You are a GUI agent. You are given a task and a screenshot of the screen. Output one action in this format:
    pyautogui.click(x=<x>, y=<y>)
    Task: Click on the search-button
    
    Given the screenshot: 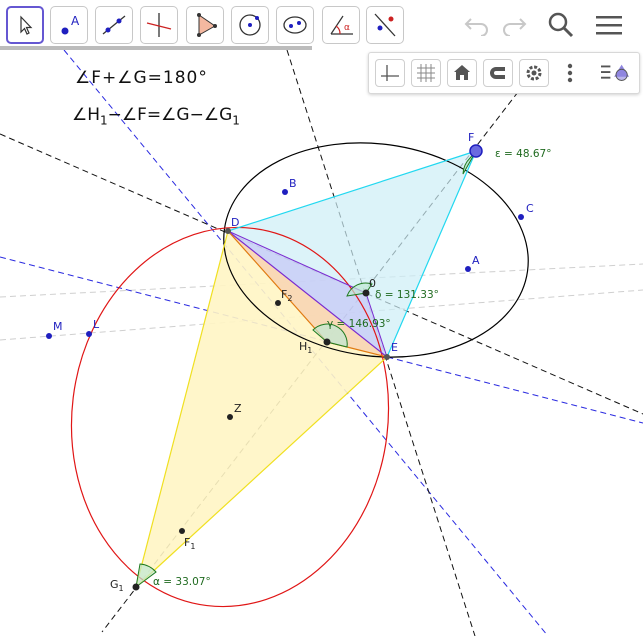 What is the action you would take?
    pyautogui.click(x=561, y=25)
    